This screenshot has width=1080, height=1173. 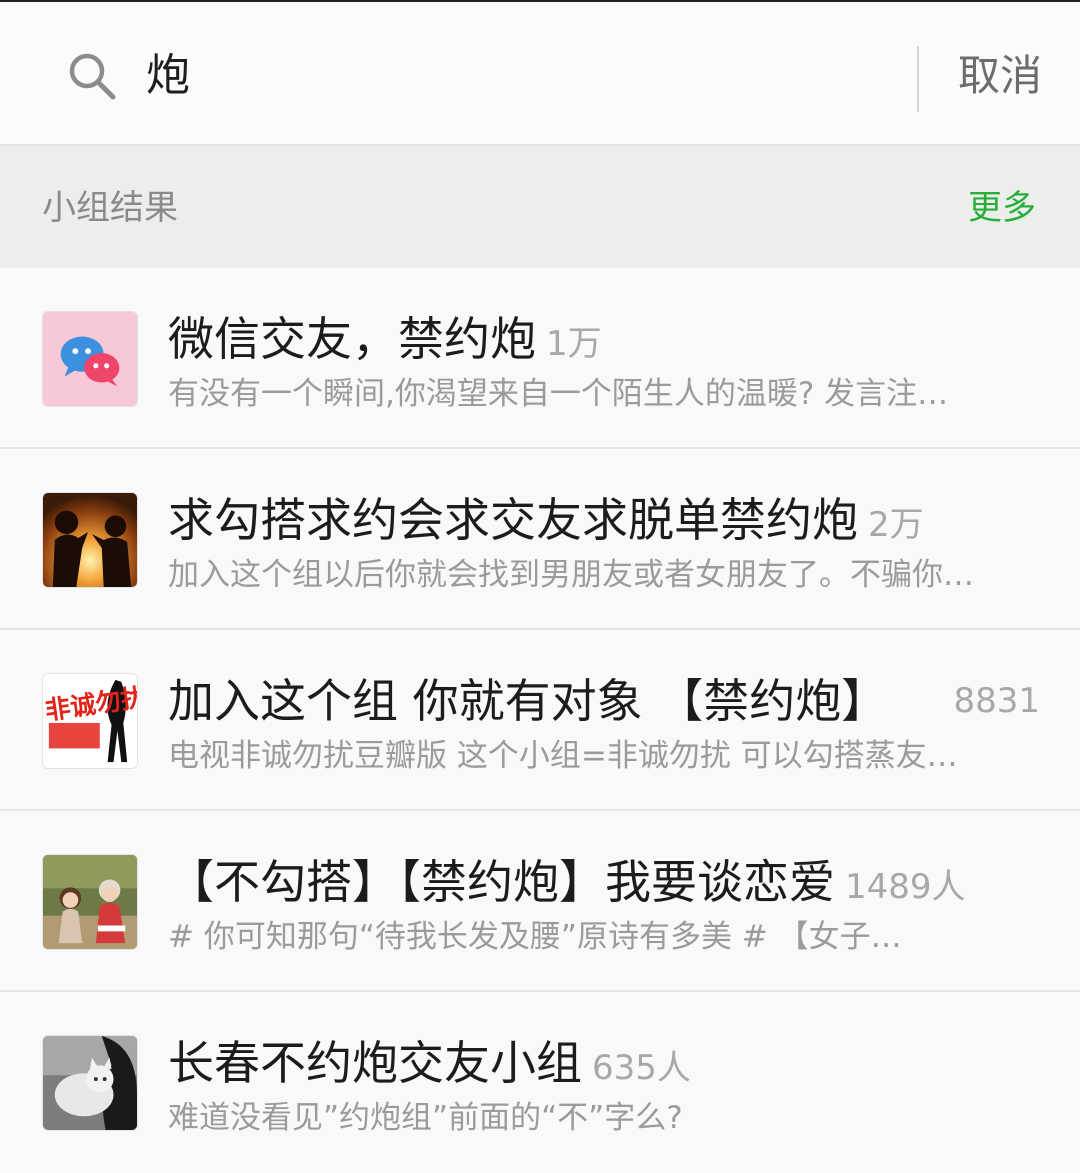 I want to click on member-count: 1万, so click(x=574, y=344).